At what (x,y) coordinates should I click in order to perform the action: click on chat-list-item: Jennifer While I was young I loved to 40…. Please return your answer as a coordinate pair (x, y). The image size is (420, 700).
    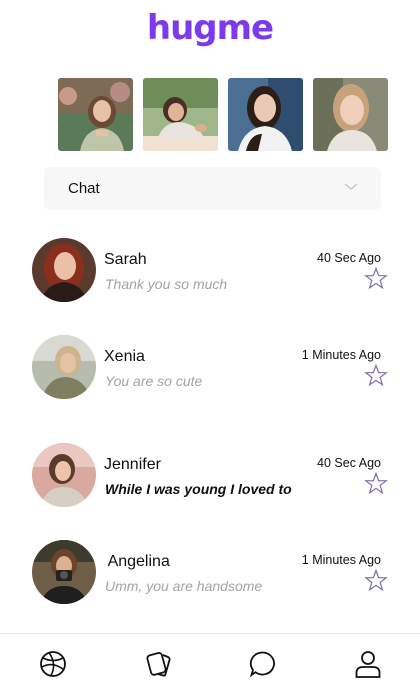
    Looking at the image, I should click on (212, 476).